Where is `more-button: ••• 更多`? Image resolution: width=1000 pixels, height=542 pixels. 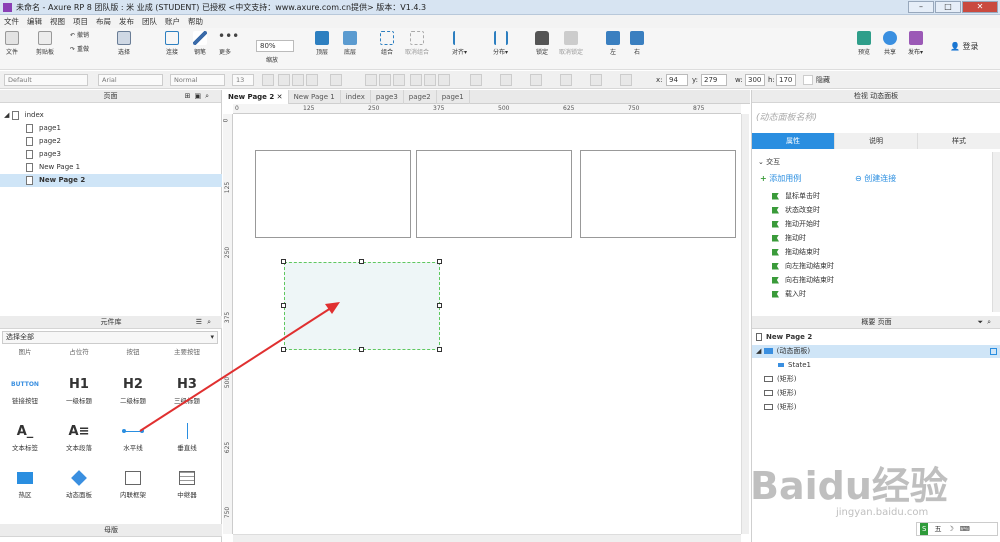
more-button: ••• 更多 is located at coordinates (228, 43).